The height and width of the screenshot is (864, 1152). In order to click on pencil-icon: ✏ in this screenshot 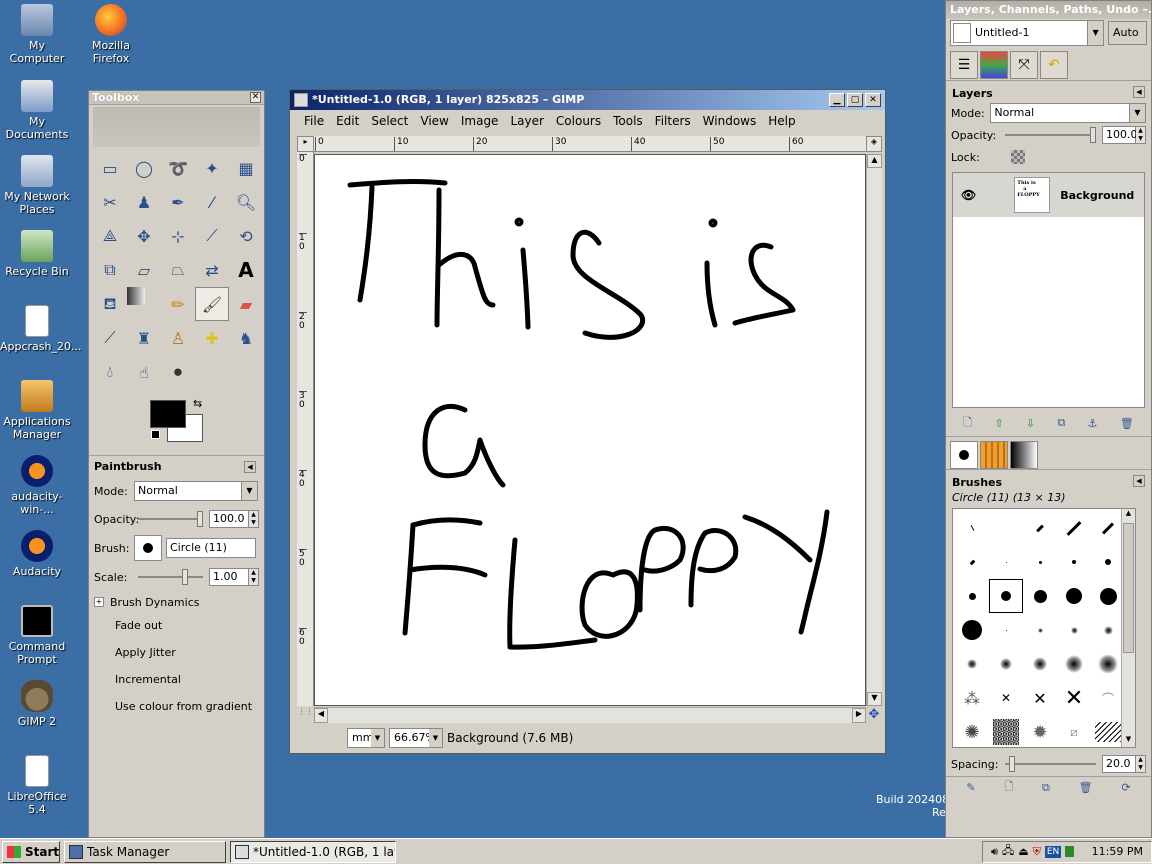, I will do `click(178, 304)`.